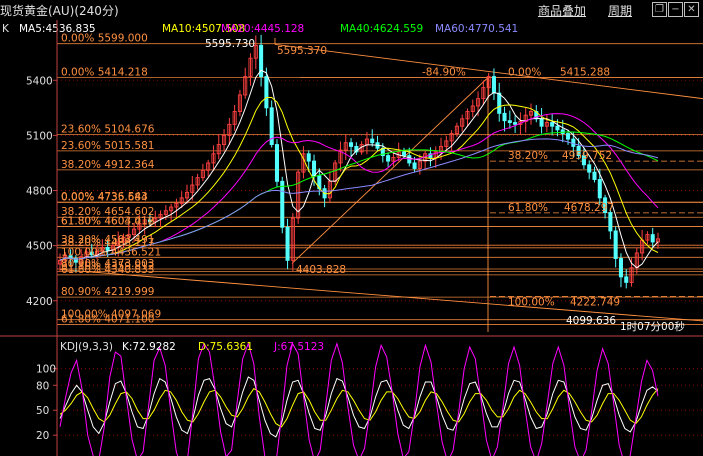 The image size is (703, 456). What do you see at coordinates (321, 270) in the screenshot?
I see `low-marker-label-2: 4403.828` at bounding box center [321, 270].